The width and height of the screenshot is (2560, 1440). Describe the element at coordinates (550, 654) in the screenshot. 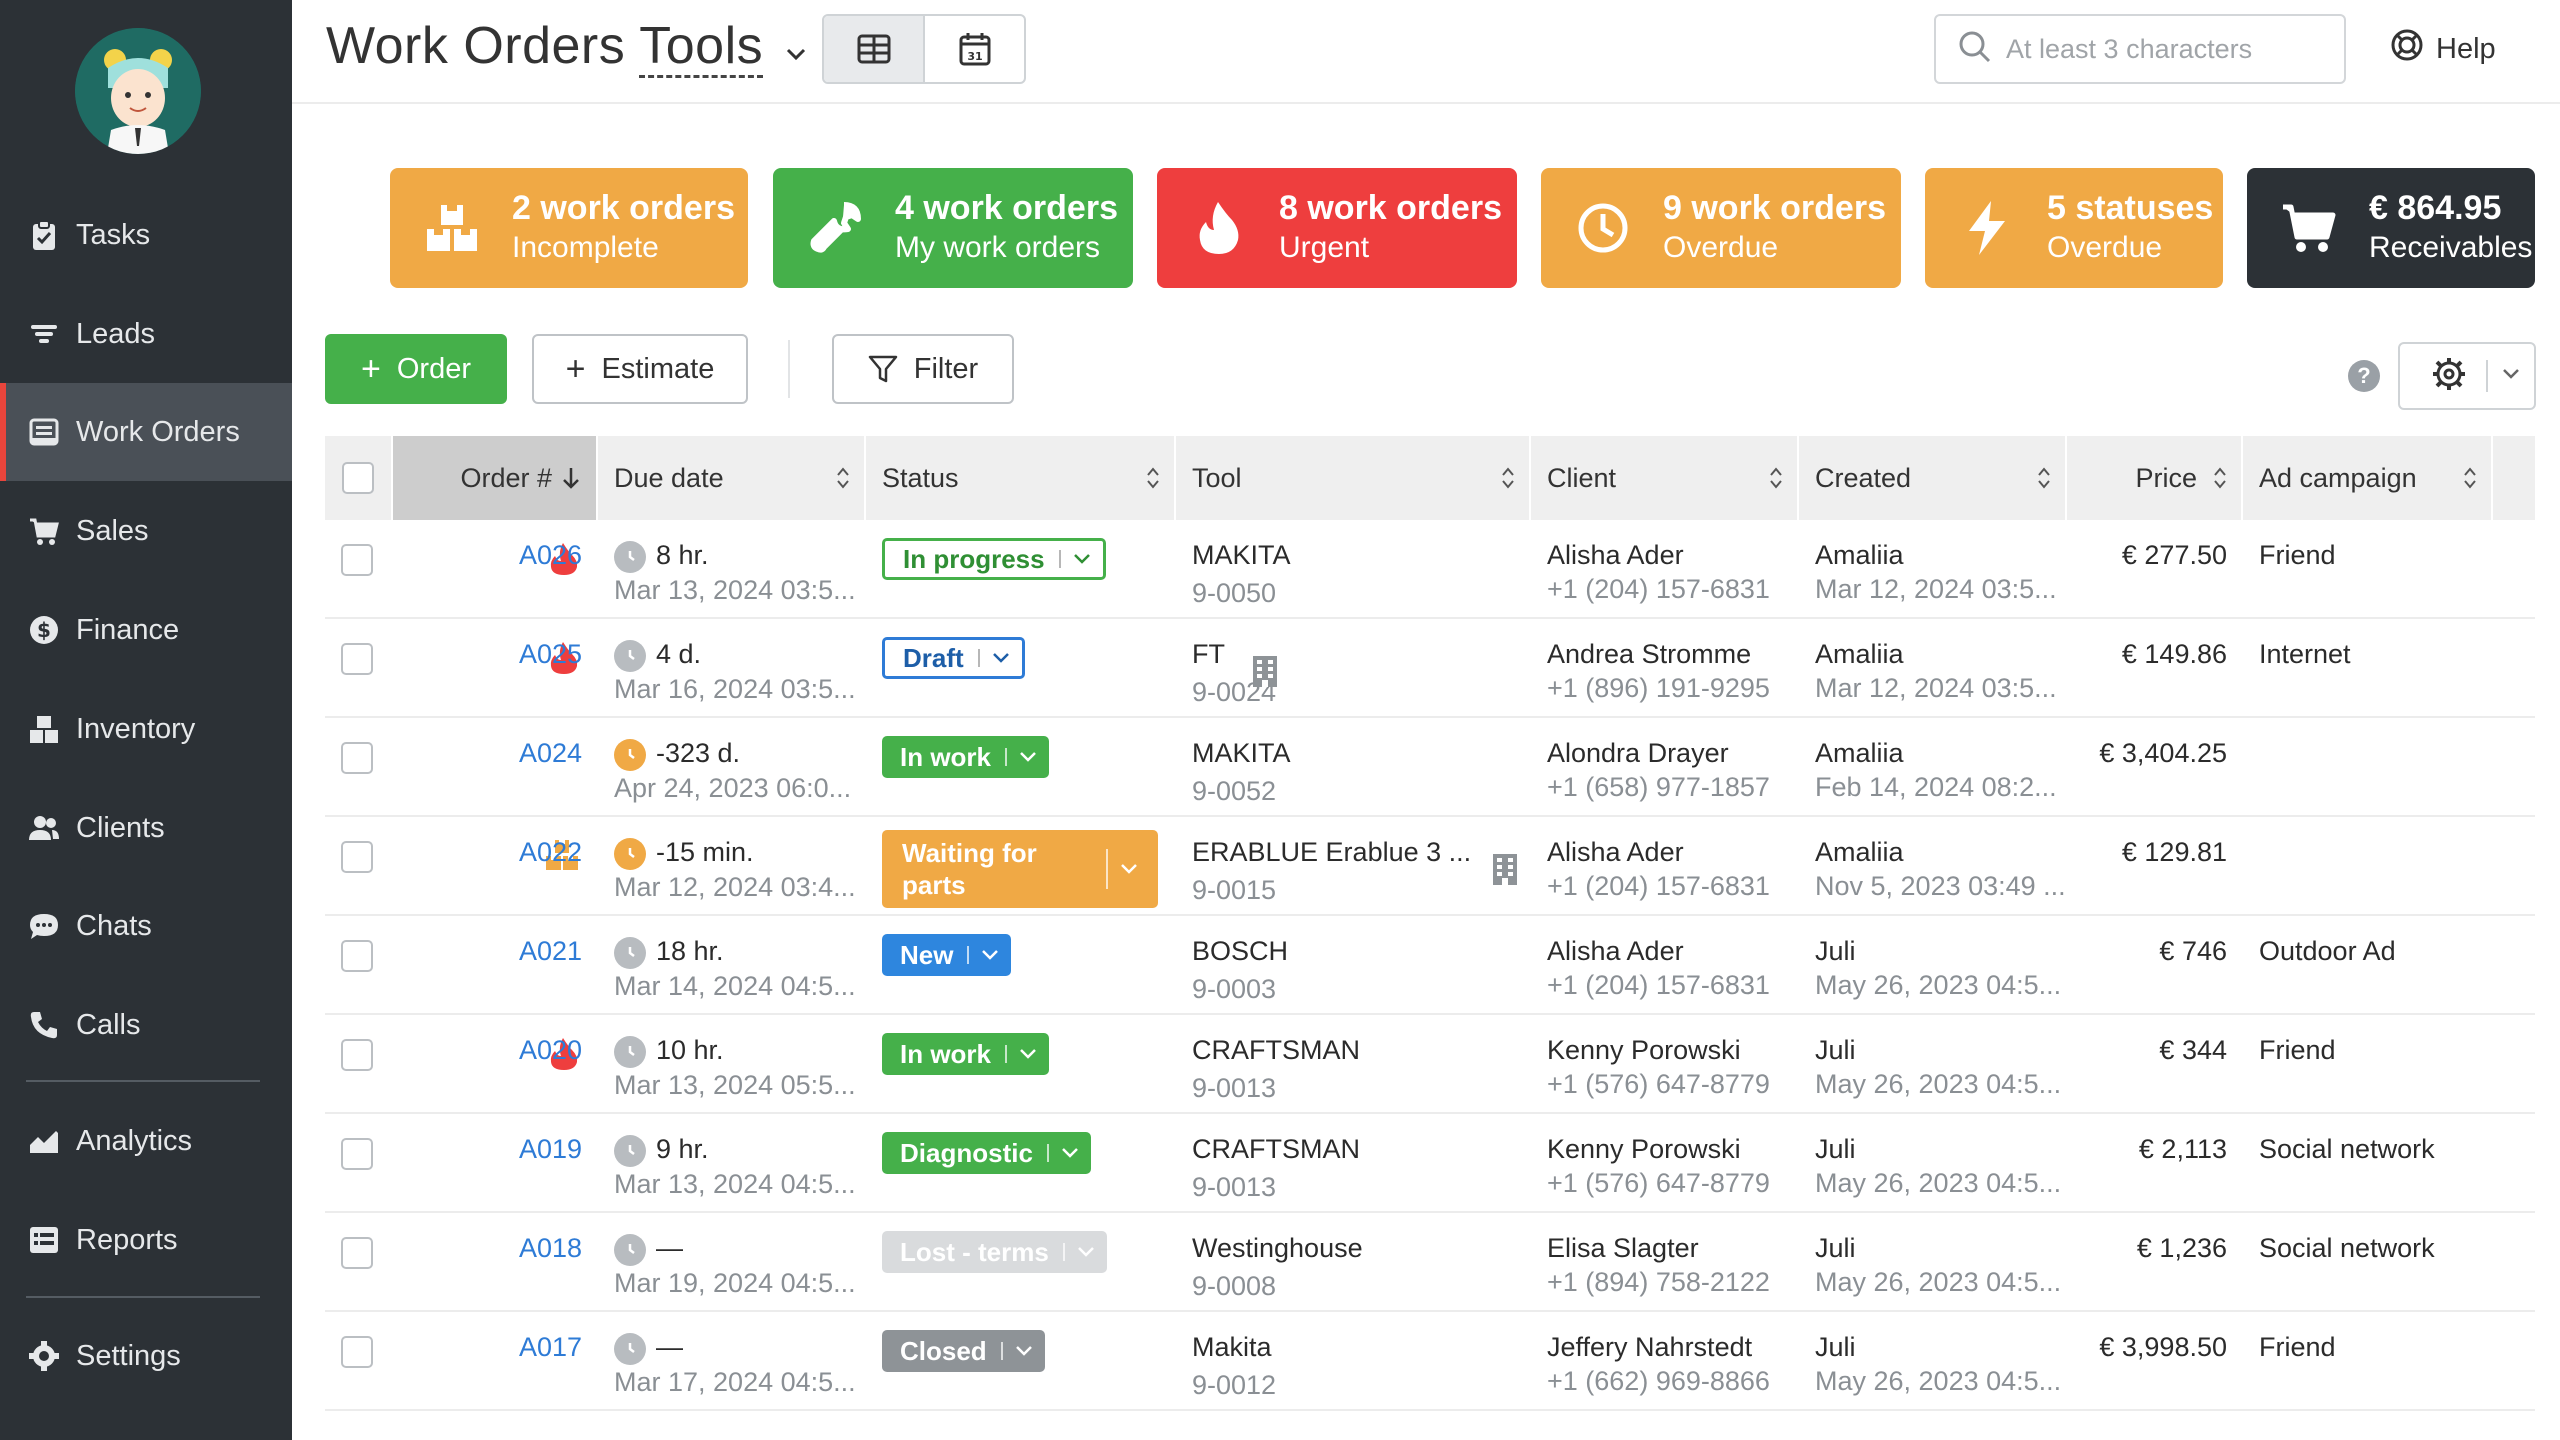

I see `order-number-link: A025` at that location.